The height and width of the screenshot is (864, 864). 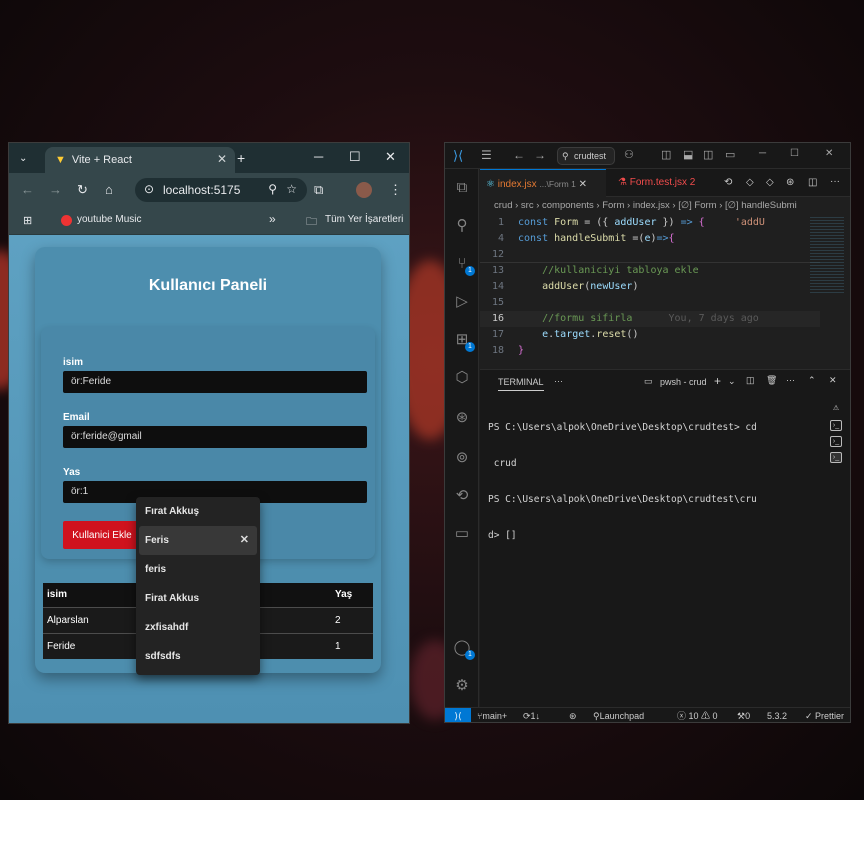 I want to click on autocomplete-option: Firat Akkus, so click(x=198, y=598).